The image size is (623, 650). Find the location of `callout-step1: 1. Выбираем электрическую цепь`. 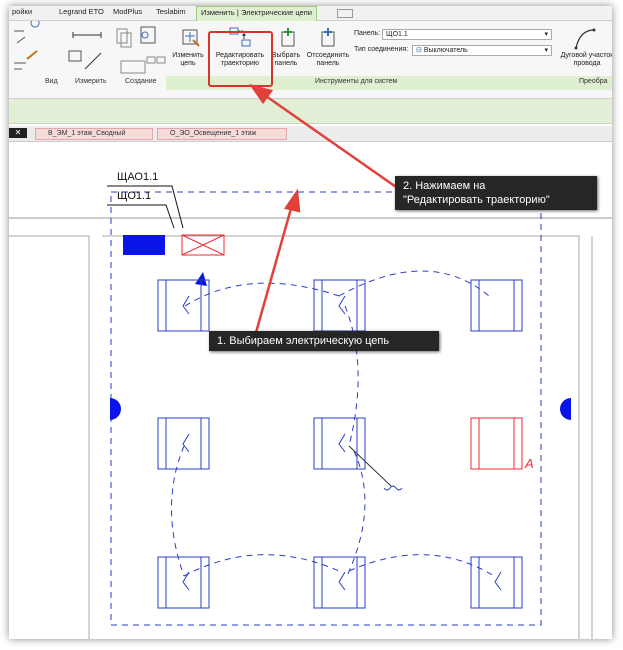

callout-step1: 1. Выбираем электрическую цепь is located at coordinates (324, 341).